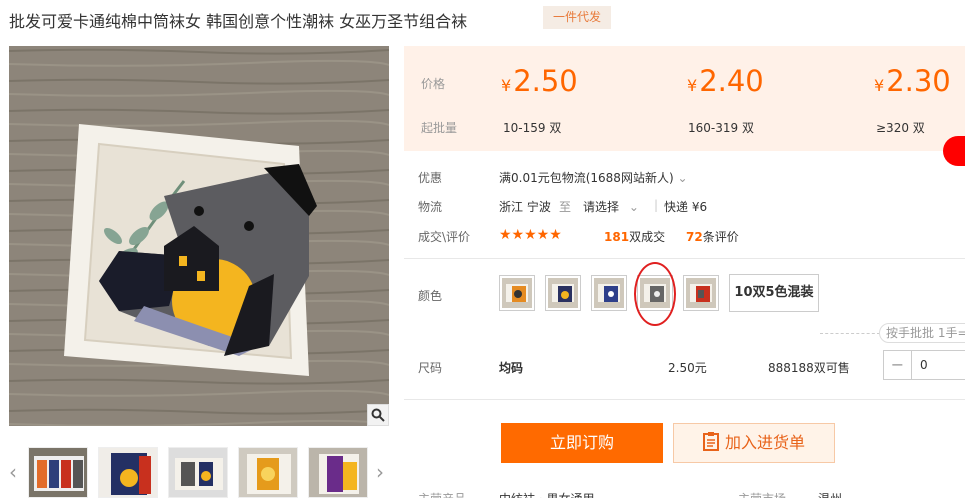 The height and width of the screenshot is (498, 965). I want to click on main-products-label: 主营产品, so click(442, 494).